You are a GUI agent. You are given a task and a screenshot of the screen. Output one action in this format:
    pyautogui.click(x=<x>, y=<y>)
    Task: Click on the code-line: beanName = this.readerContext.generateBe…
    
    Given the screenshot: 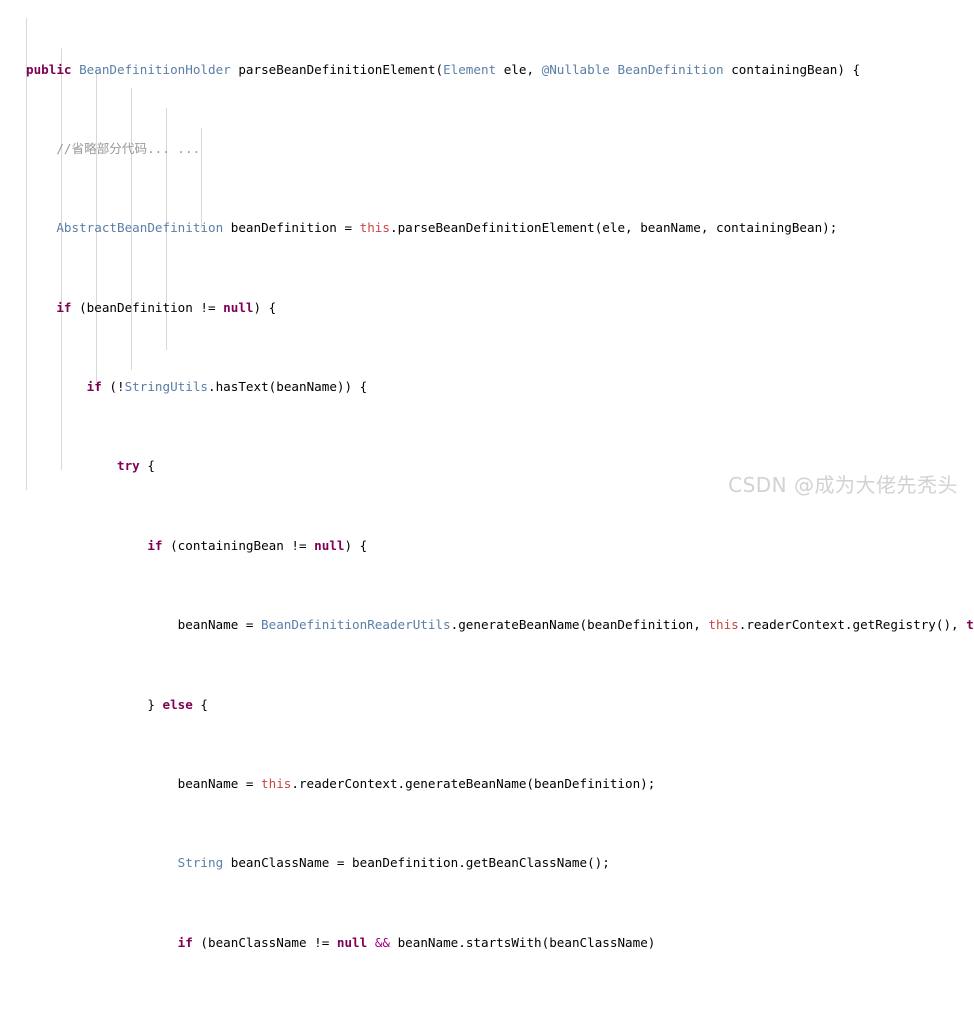 What is the action you would take?
    pyautogui.click(x=487, y=784)
    